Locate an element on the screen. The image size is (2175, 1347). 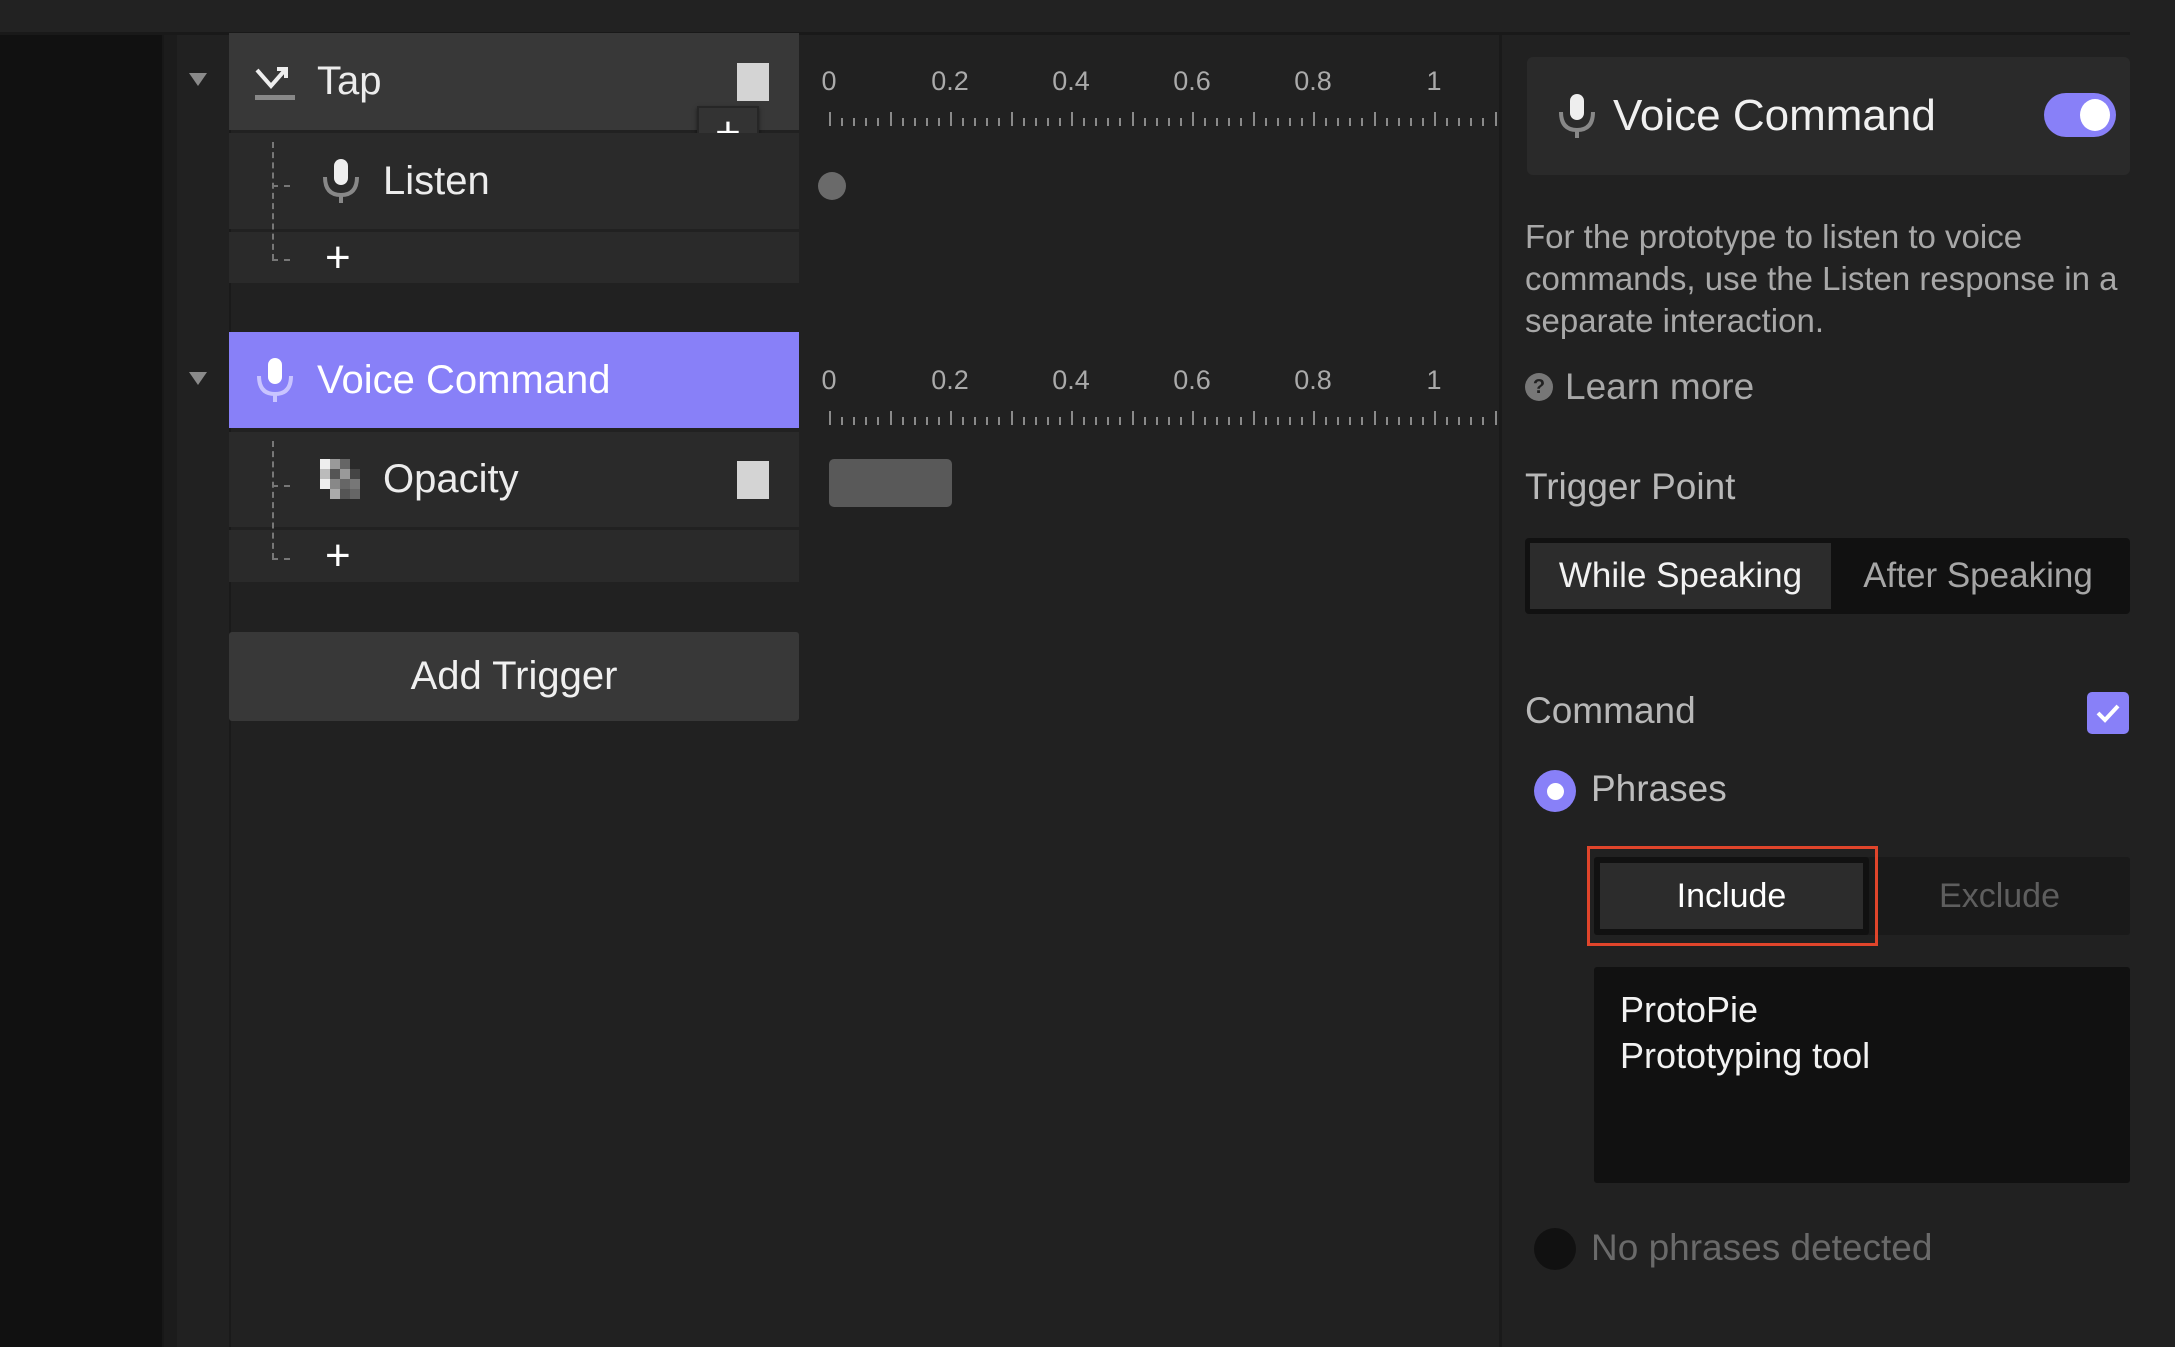
right-edge is located at coordinates (2152, 673).